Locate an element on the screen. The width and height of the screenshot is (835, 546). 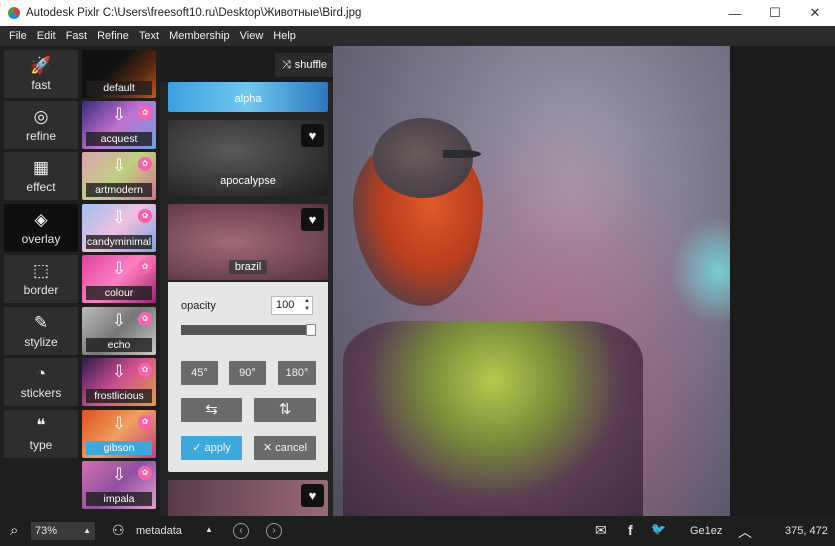
tool-label: stickers is located at coordinates (41, 393).